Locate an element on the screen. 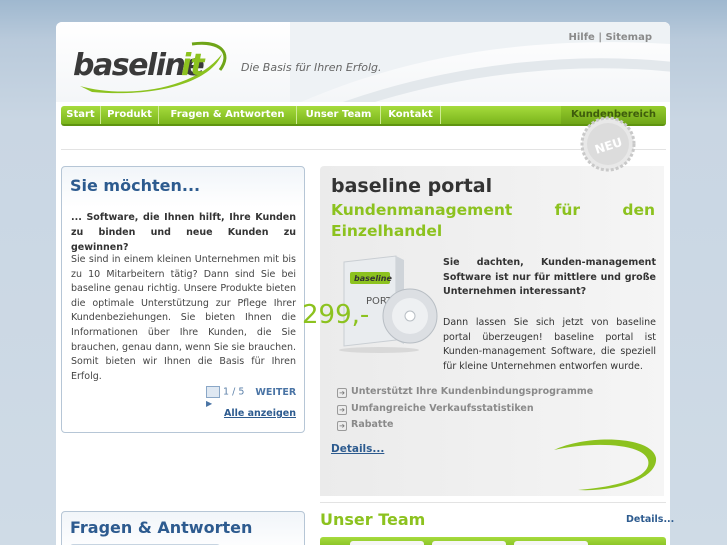 This screenshot has width=727, height=545. portal-subtitle-line1: Kundenmanagement für den is located at coordinates (493, 210).